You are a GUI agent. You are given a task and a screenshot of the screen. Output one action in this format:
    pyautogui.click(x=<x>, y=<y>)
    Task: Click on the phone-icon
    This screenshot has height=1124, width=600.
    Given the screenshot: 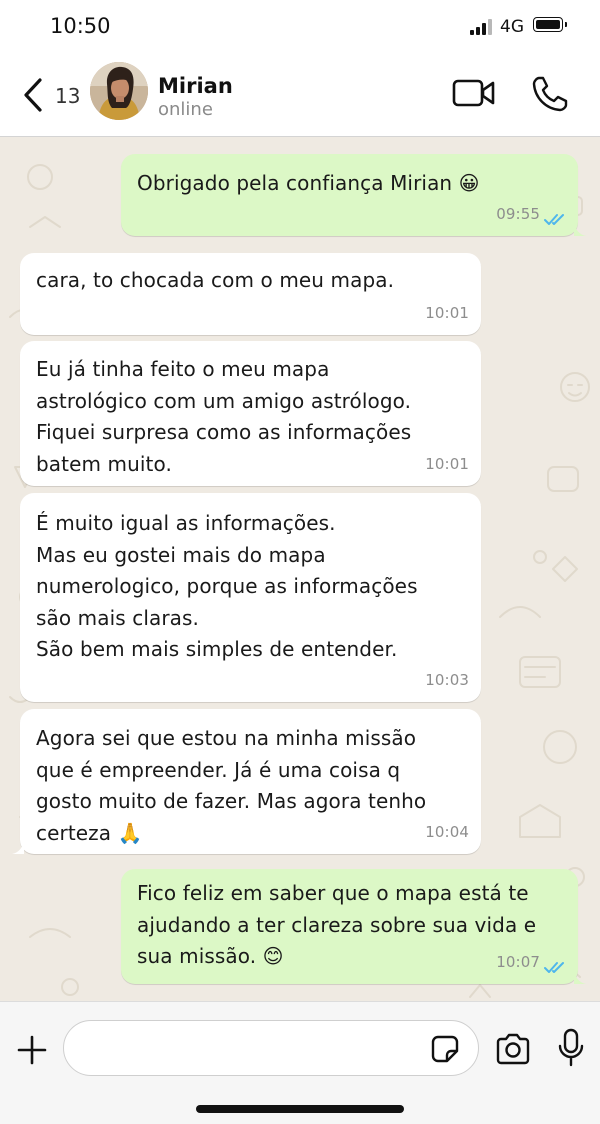 What is the action you would take?
    pyautogui.click(x=550, y=94)
    